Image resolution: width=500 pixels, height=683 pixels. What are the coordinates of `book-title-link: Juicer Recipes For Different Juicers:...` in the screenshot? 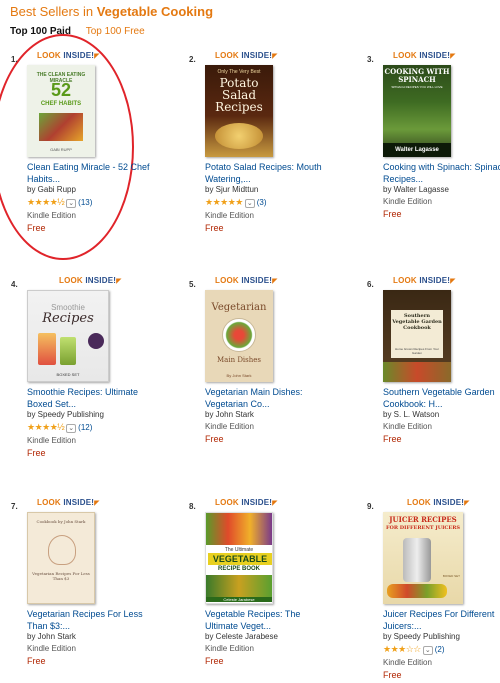 It's located at (441, 620).